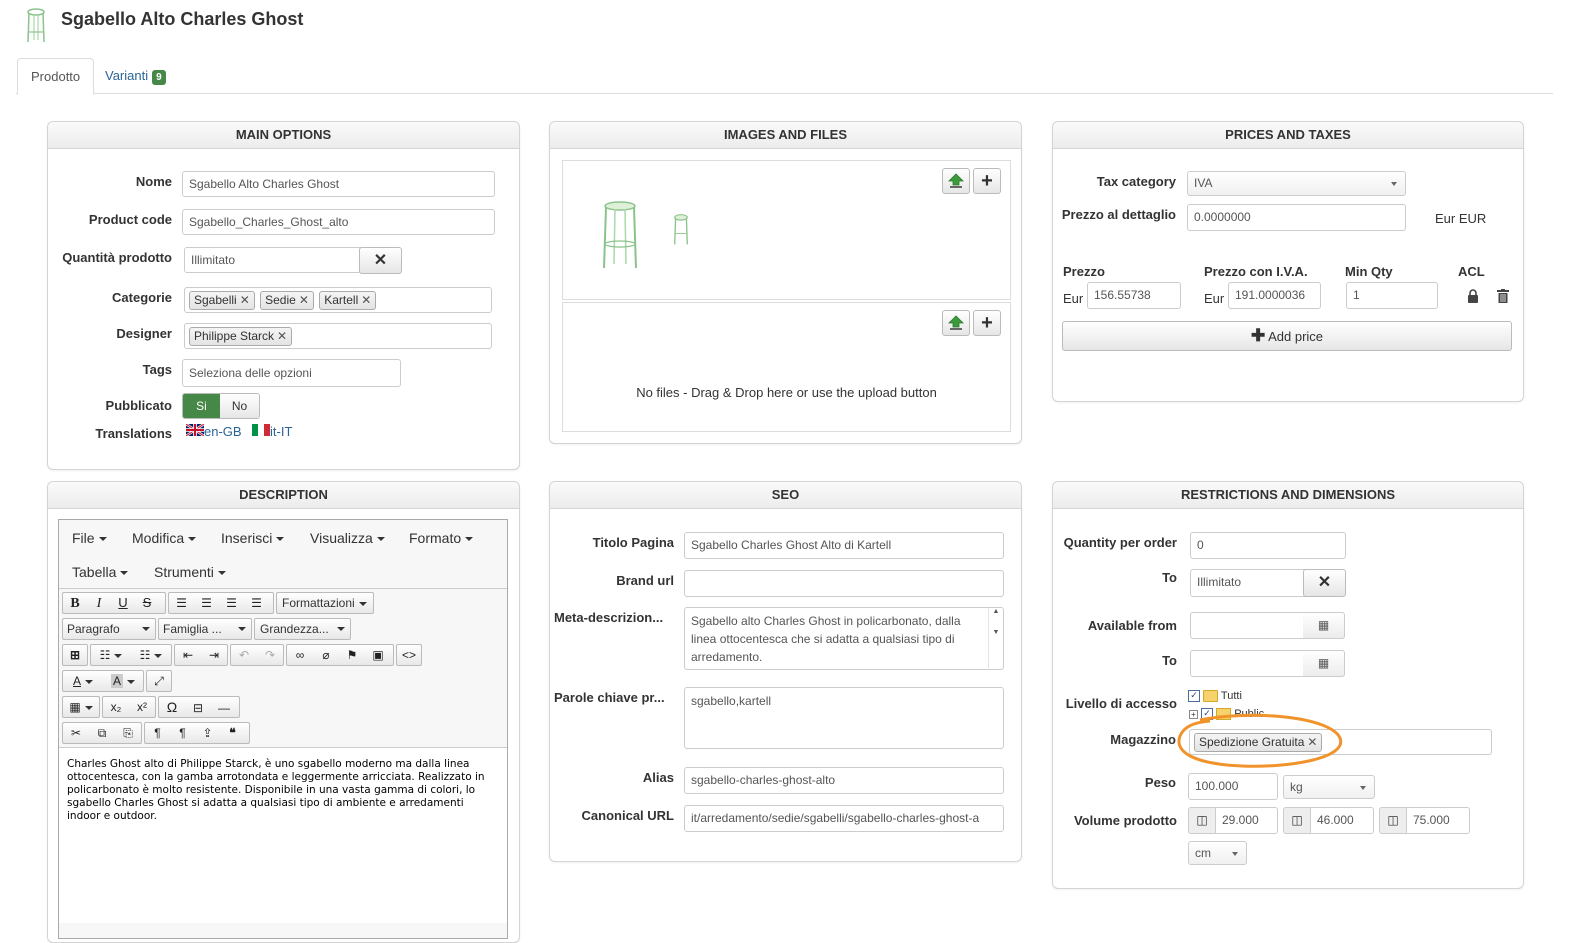 The image size is (1575, 943). Describe the element at coordinates (1329, 787) in the screenshot. I see `peso-unit-select: kg` at that location.